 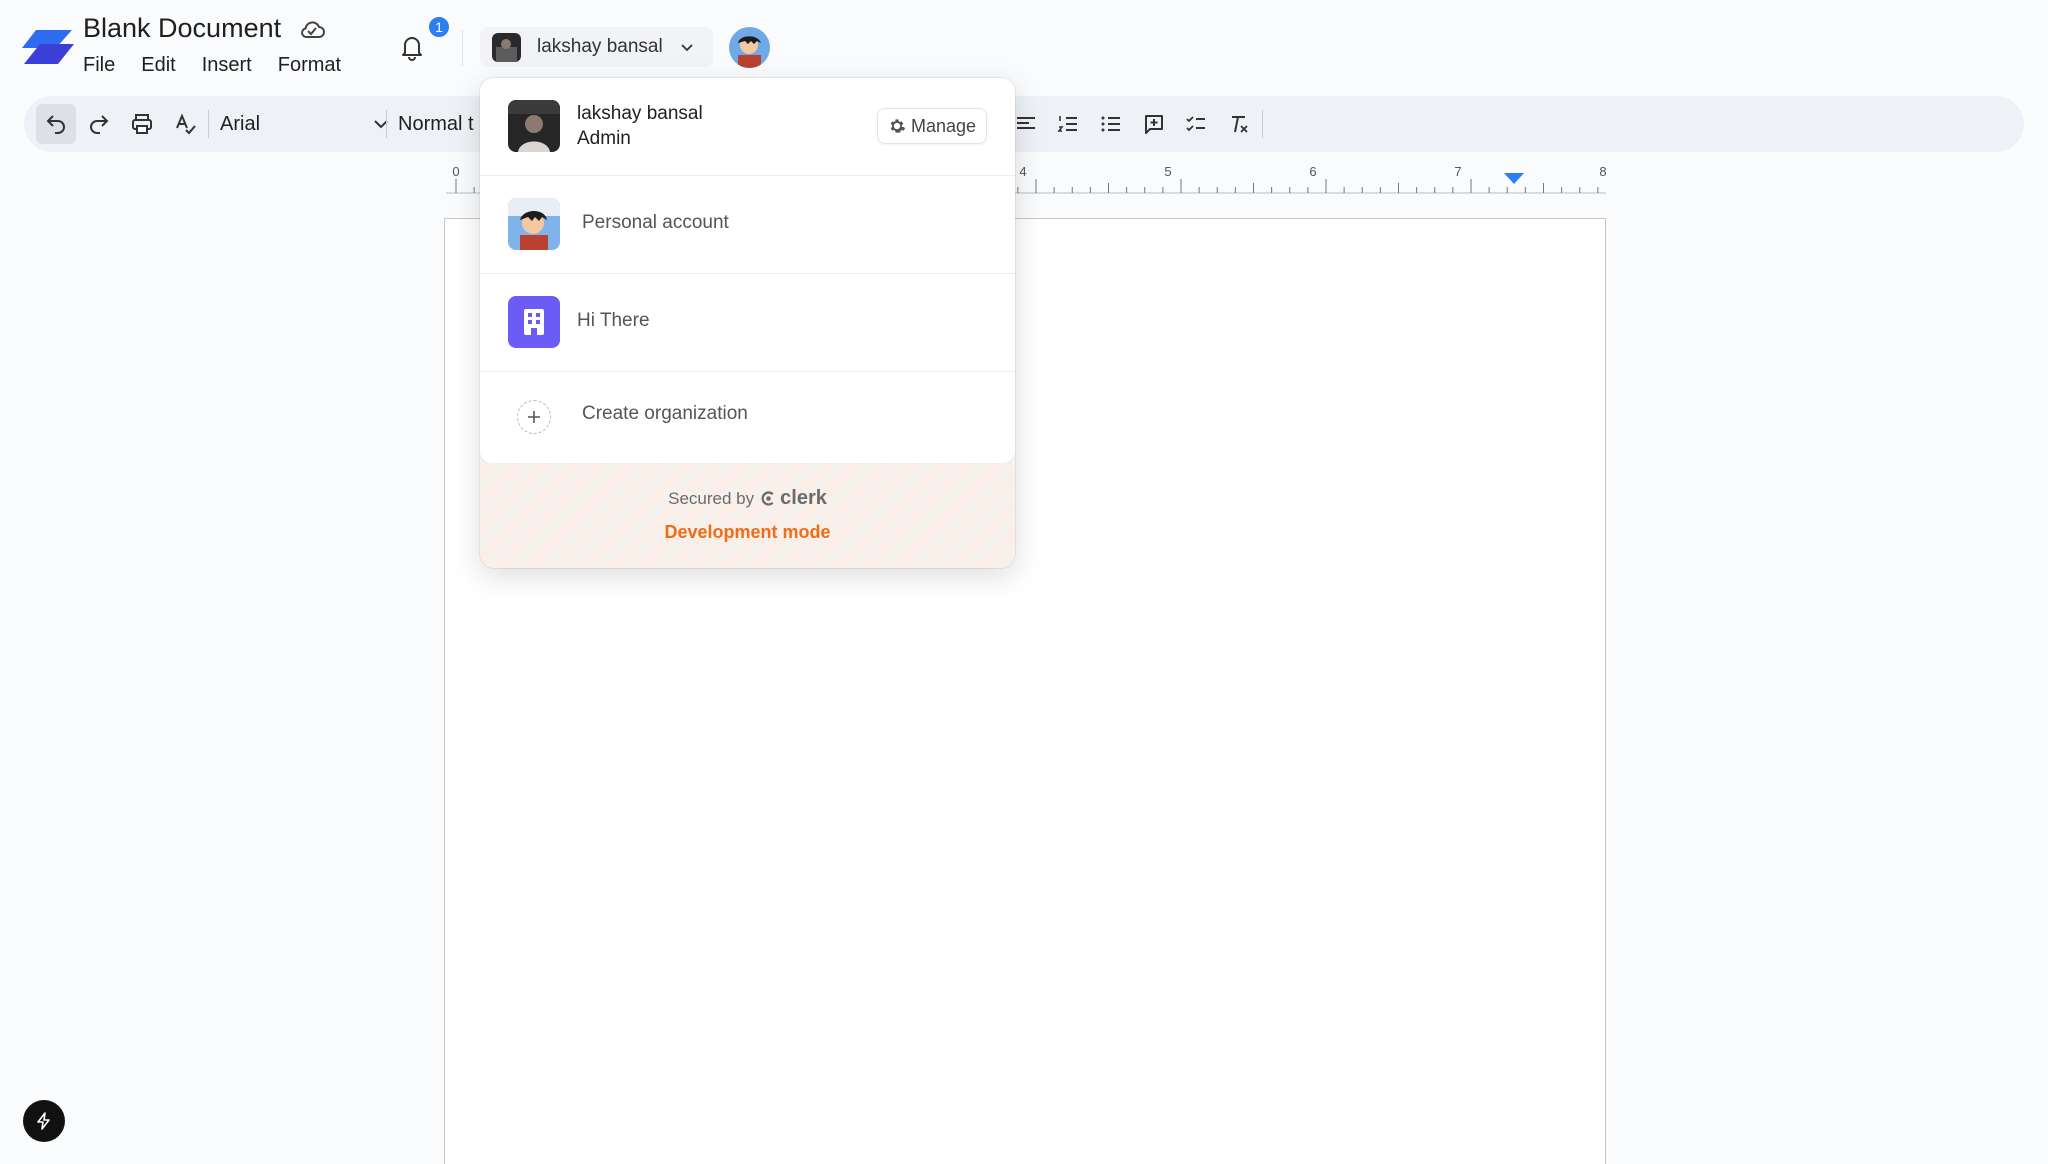 I want to click on undo-button, so click(x=56, y=124).